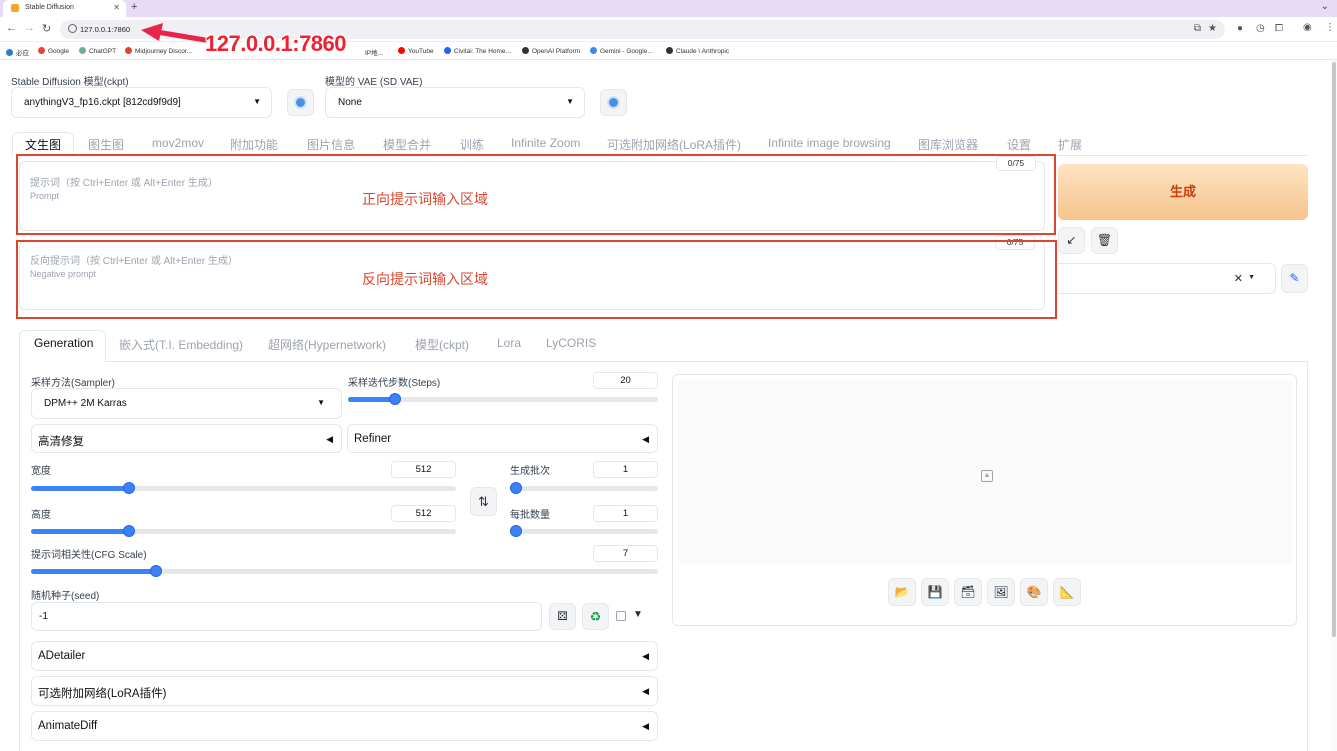 The width and height of the screenshot is (1337, 751). What do you see at coordinates (106, 144) in the screenshot?
I see `tab-img2img: 图生图` at bounding box center [106, 144].